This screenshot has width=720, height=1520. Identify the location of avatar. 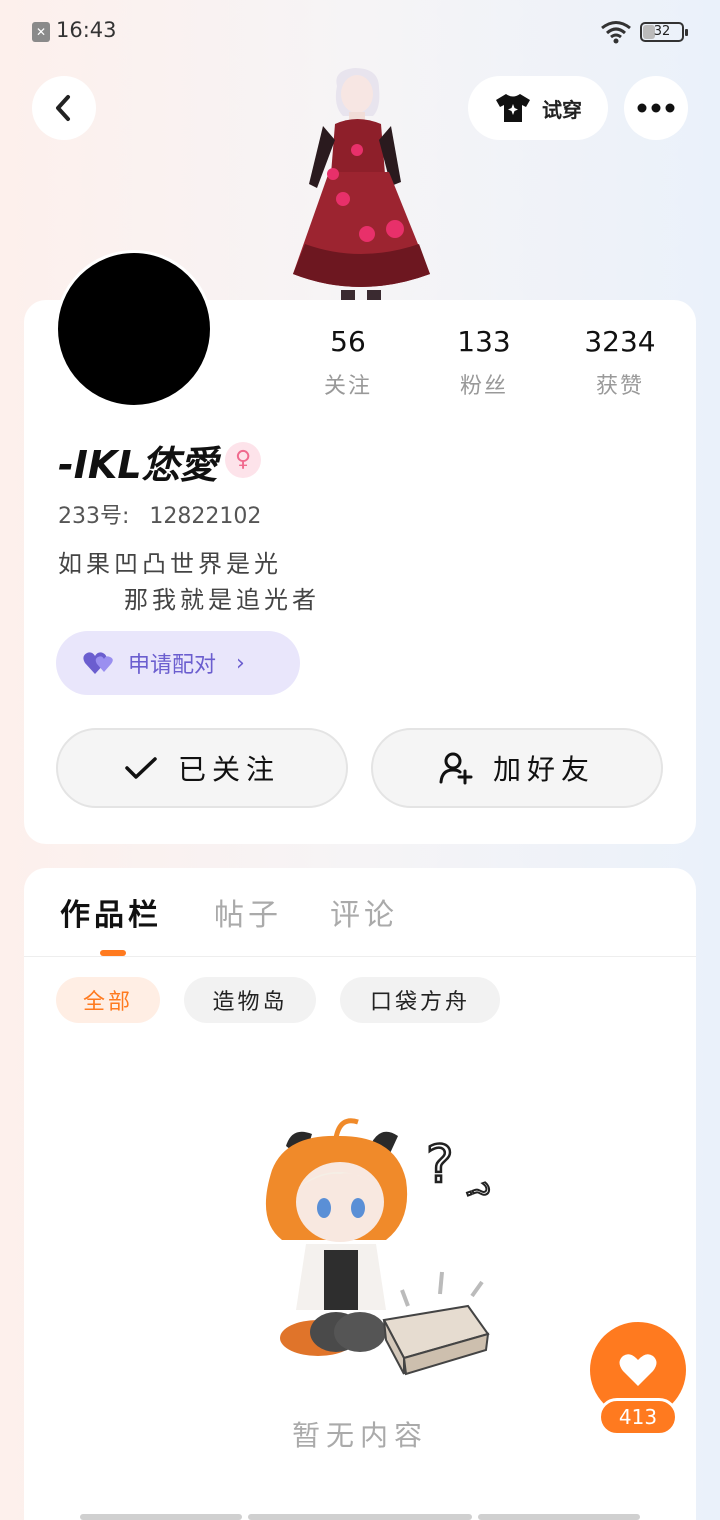
(134, 329).